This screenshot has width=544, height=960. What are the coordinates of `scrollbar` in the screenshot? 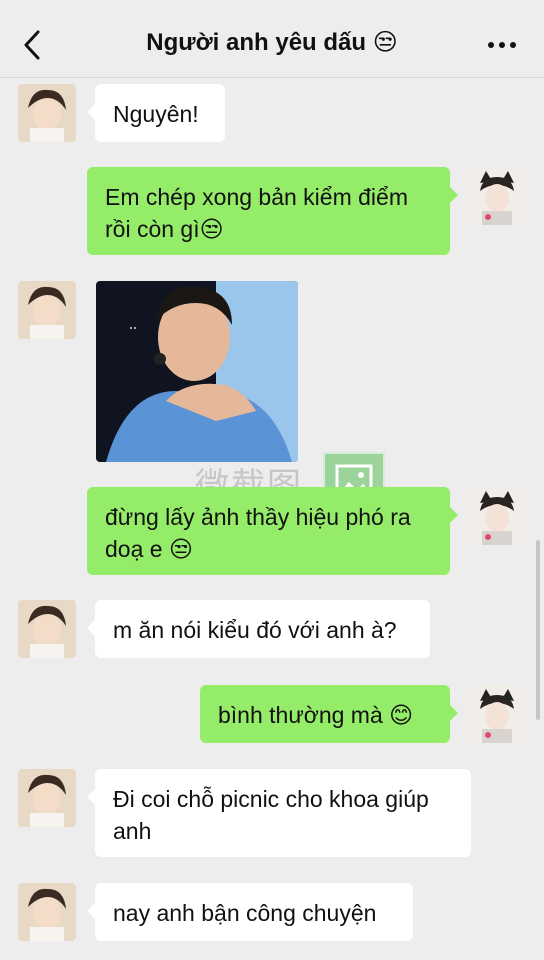 It's located at (538, 630).